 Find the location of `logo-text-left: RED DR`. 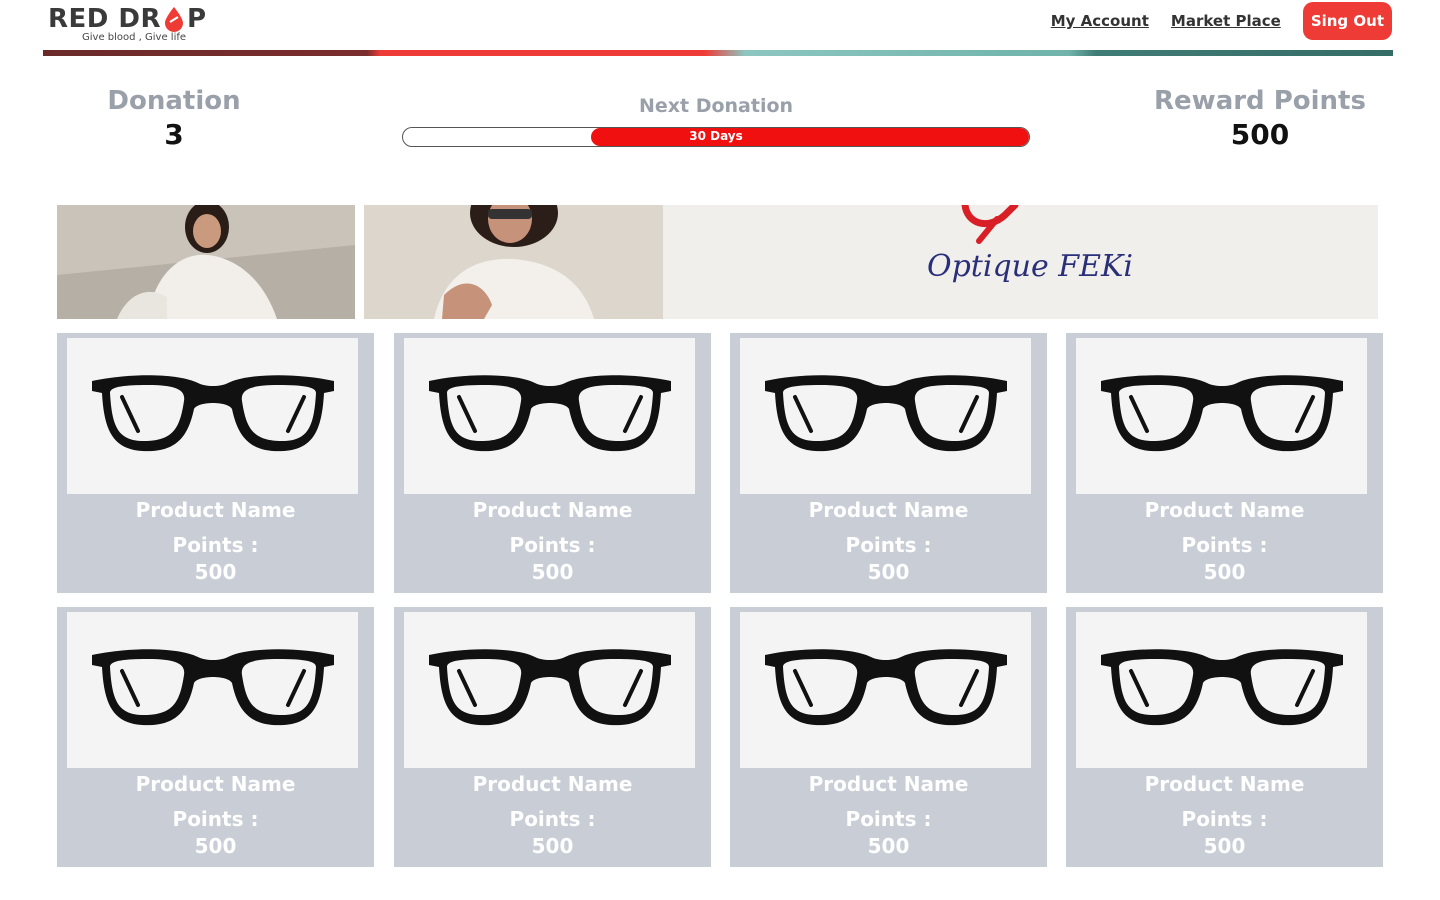

logo-text-left: RED DR is located at coordinates (105, 19).